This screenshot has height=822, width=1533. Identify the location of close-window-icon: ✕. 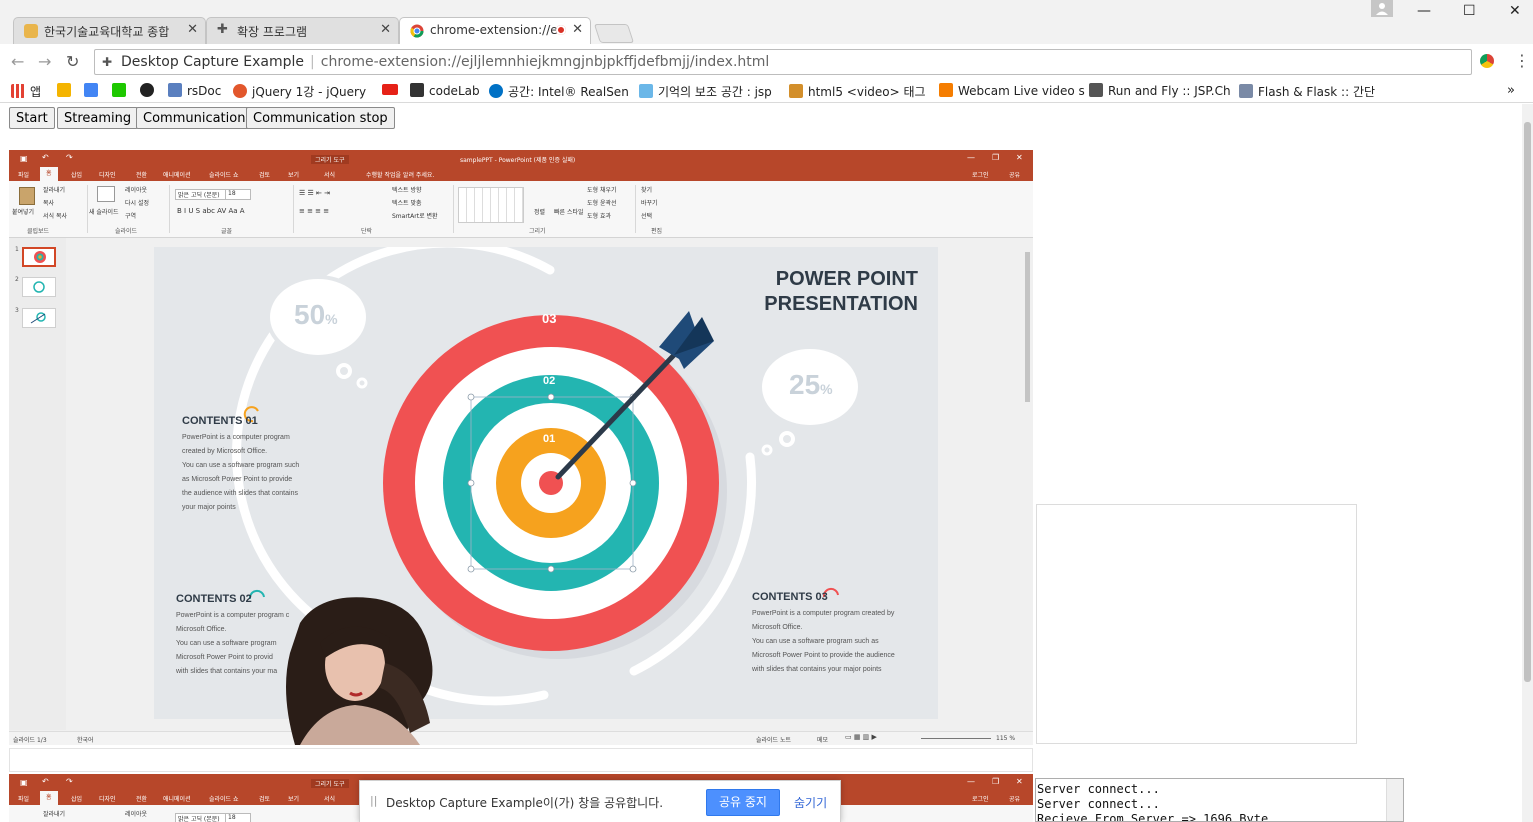
(1515, 11).